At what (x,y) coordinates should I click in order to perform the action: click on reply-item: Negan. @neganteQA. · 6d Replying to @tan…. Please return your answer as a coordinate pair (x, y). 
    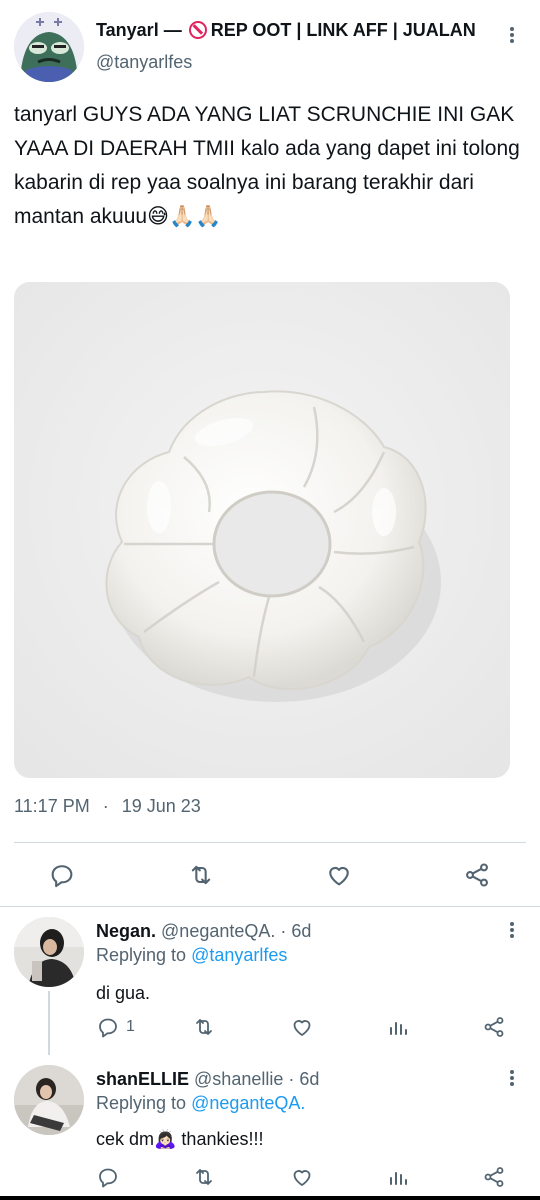
    Looking at the image, I should click on (270, 981).